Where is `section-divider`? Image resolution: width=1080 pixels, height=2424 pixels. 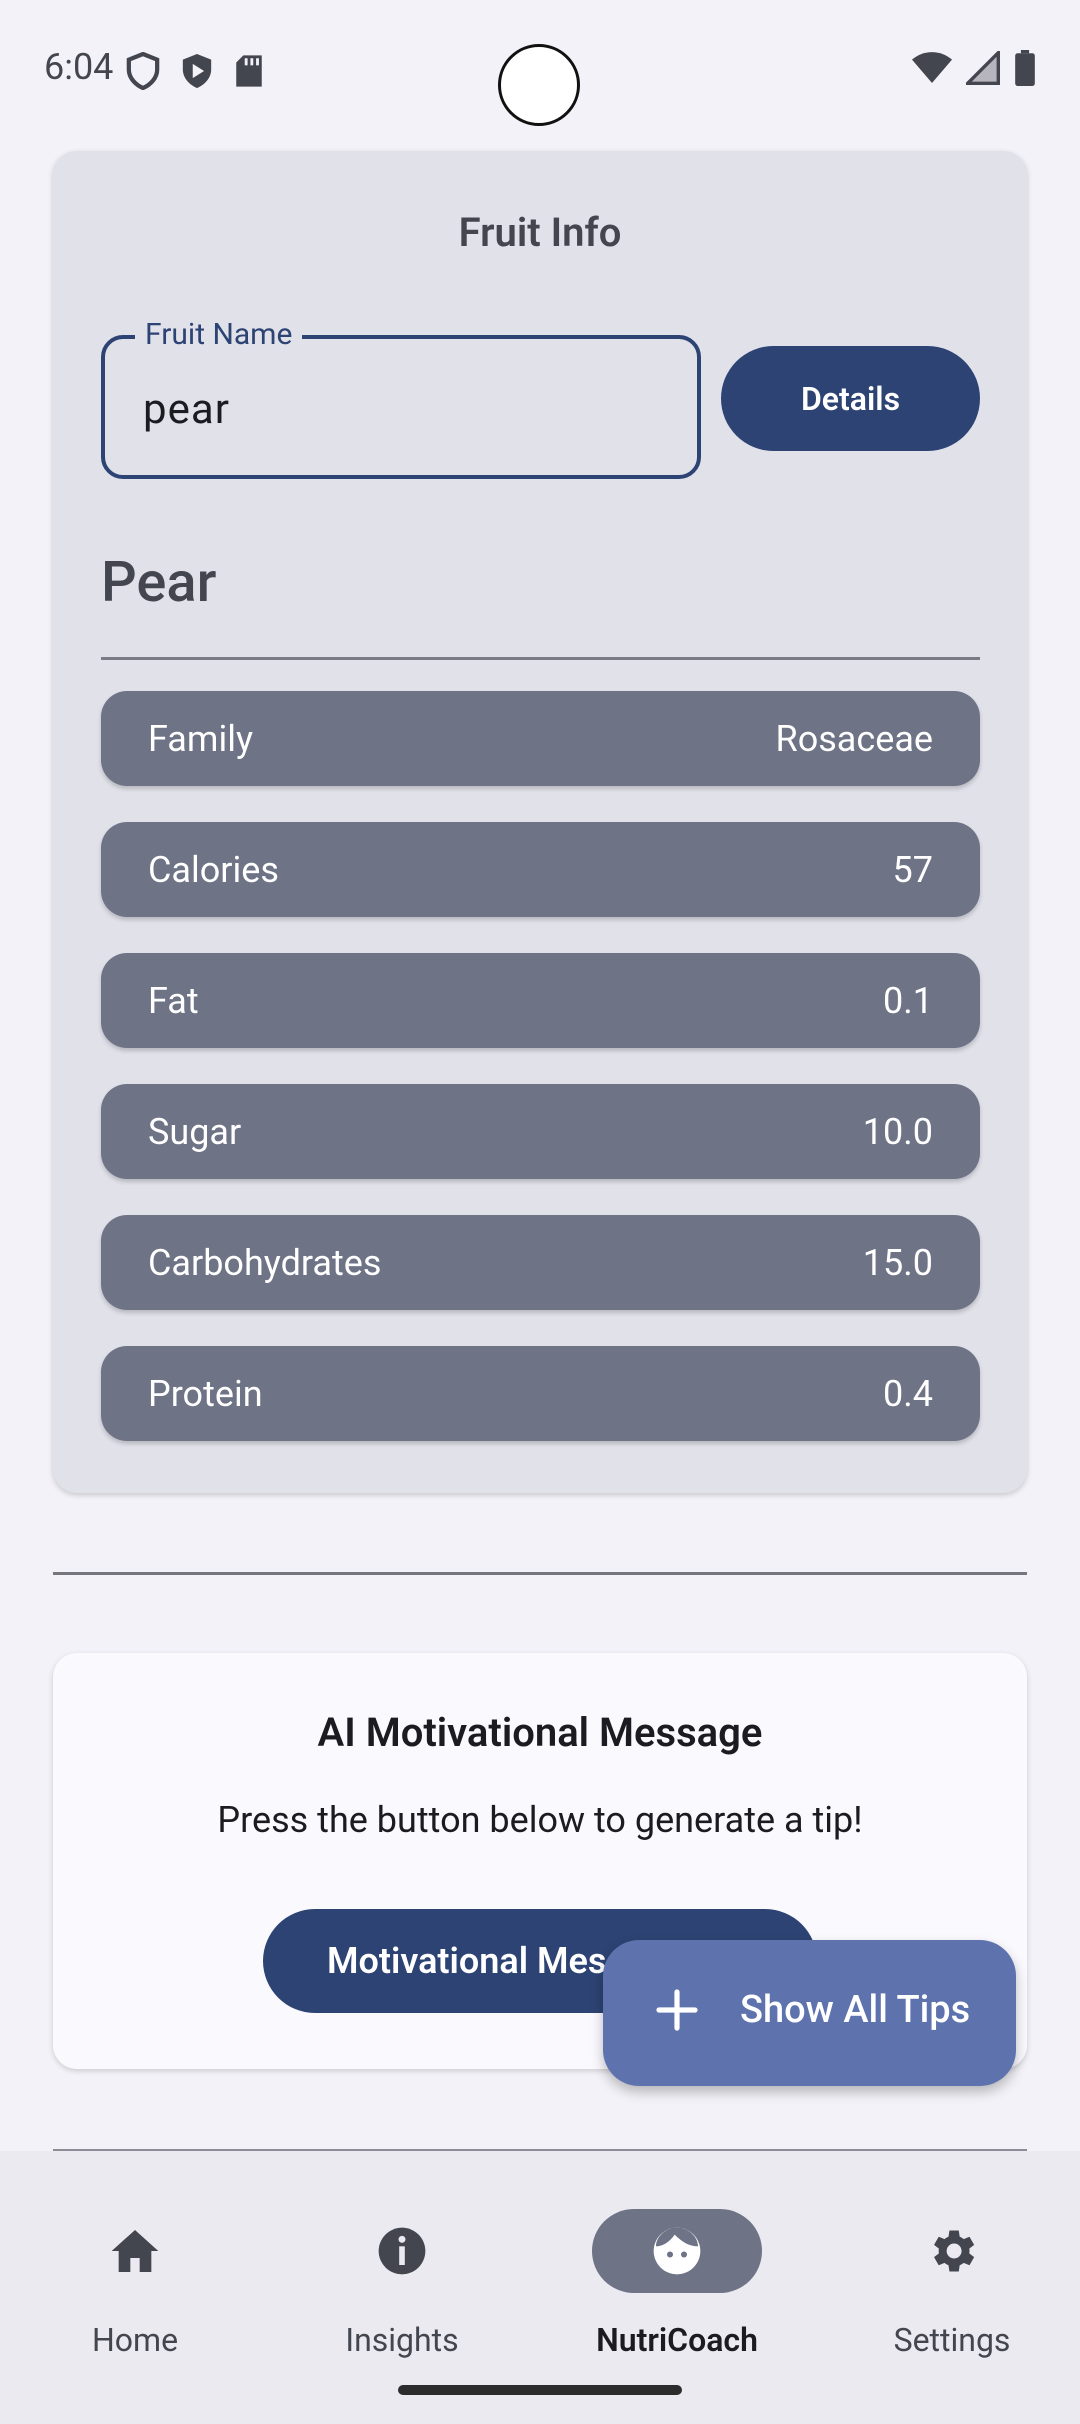
section-divider is located at coordinates (540, 1573).